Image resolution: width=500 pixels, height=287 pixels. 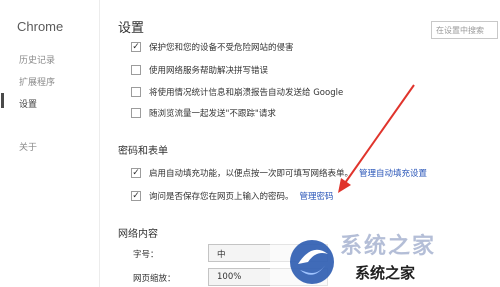 I want to click on do-not-track-label: 随浏览流量一起发送"不跟踪"请求, so click(x=212, y=114).